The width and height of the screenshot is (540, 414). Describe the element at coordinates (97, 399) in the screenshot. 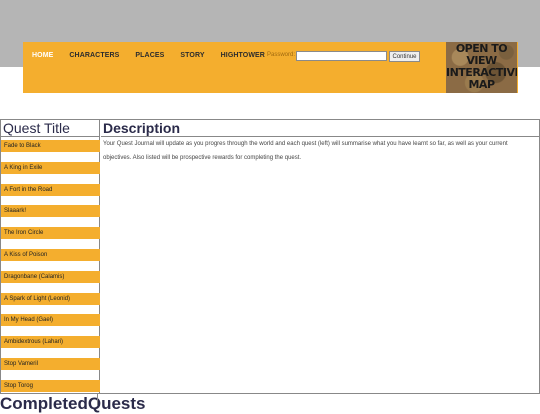

I see `completed-column-divider` at that location.